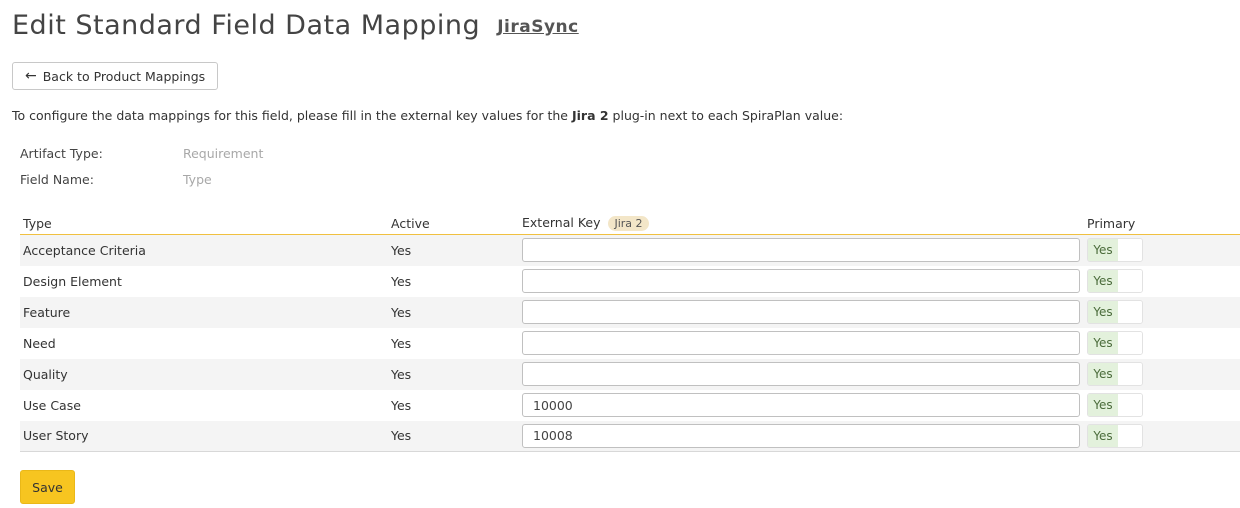 The image size is (1240, 508). What do you see at coordinates (72, 281) in the screenshot?
I see `row-type: Design Element` at bounding box center [72, 281].